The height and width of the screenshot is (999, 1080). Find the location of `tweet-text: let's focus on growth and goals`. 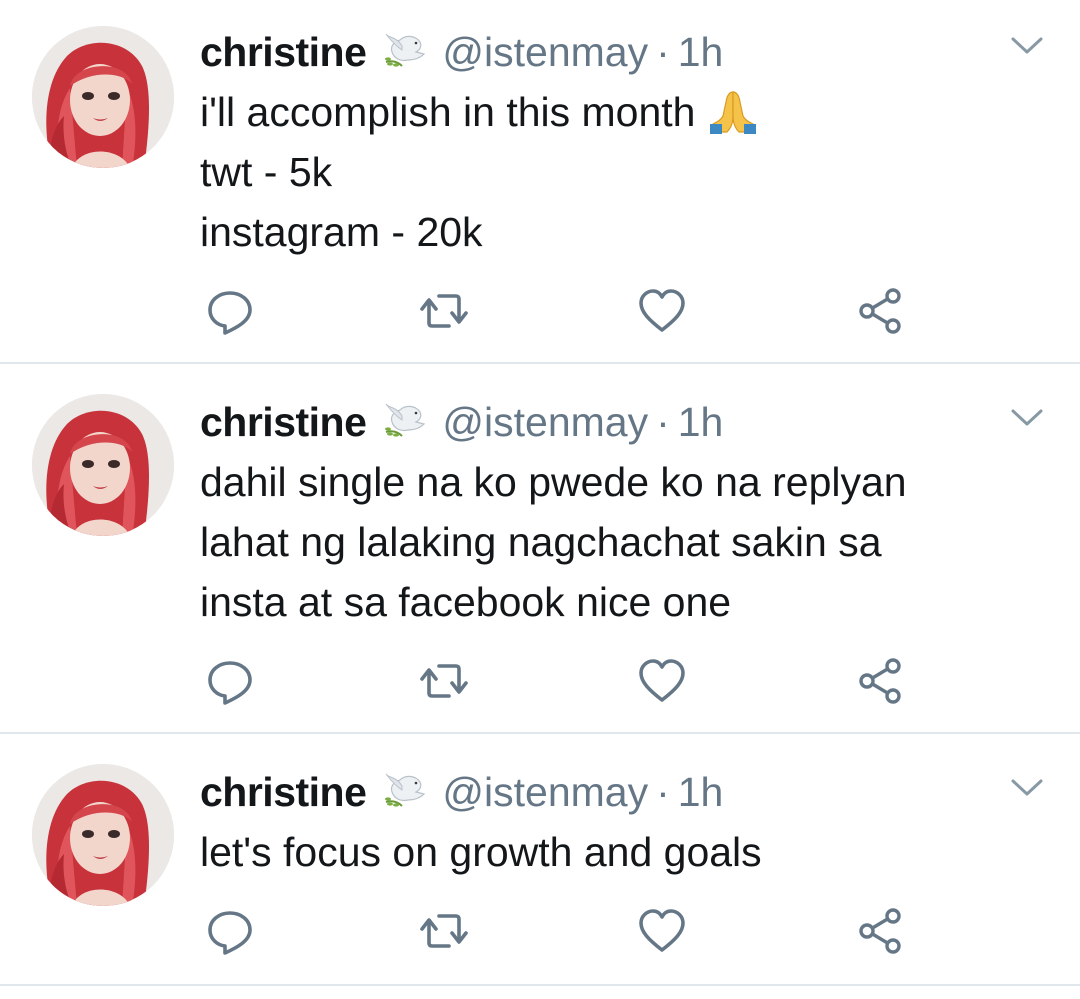

tweet-text: let's focus on growth and goals is located at coordinates (625, 852).